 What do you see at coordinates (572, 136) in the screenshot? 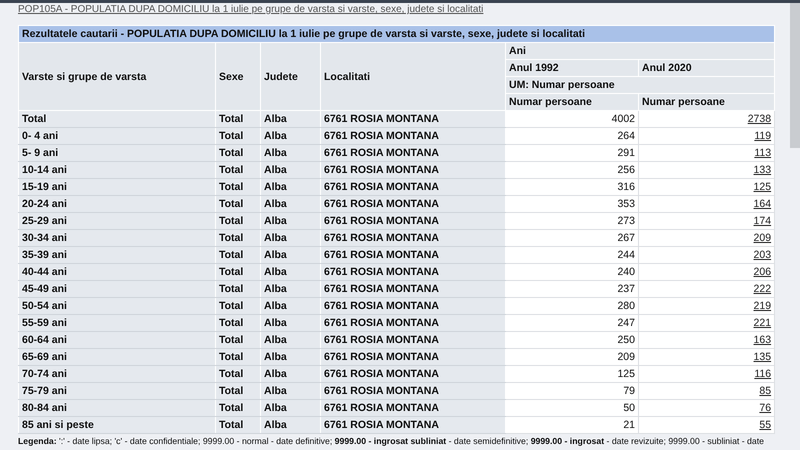
I see `table-cell: 264` at bounding box center [572, 136].